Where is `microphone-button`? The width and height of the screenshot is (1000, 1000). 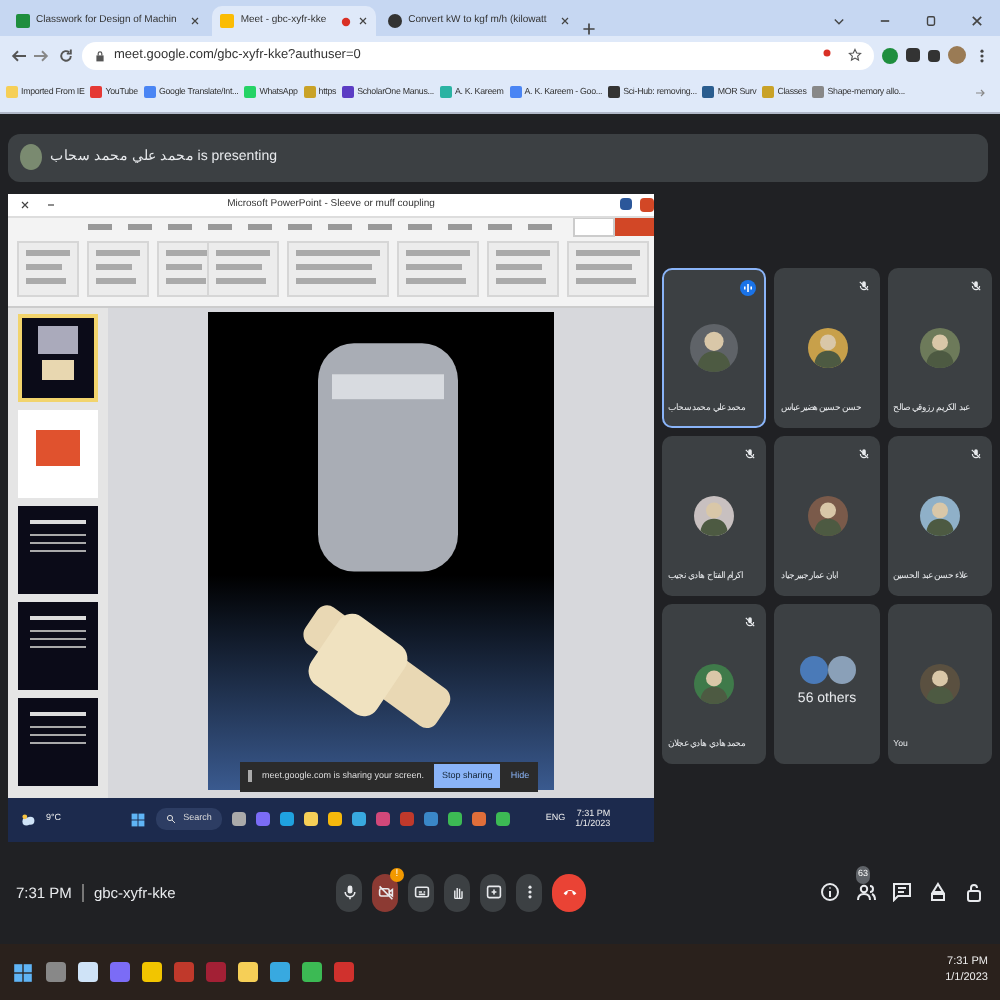
microphone-button is located at coordinates (349, 892).